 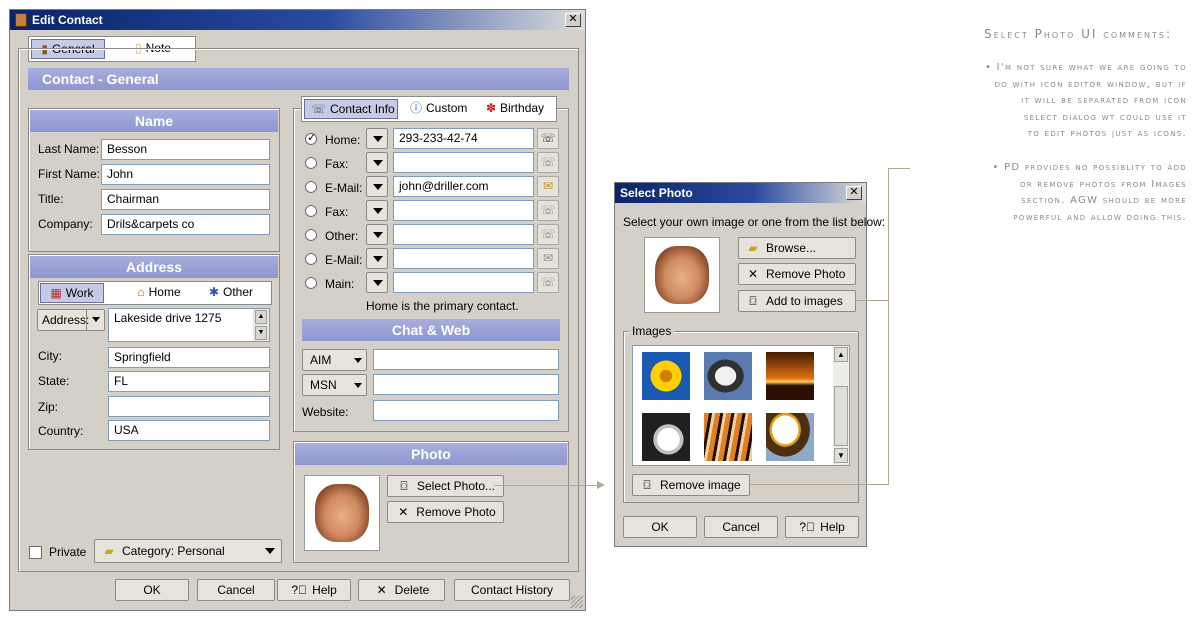 I want to click on images-list: ▲ ▼, so click(x=741, y=405).